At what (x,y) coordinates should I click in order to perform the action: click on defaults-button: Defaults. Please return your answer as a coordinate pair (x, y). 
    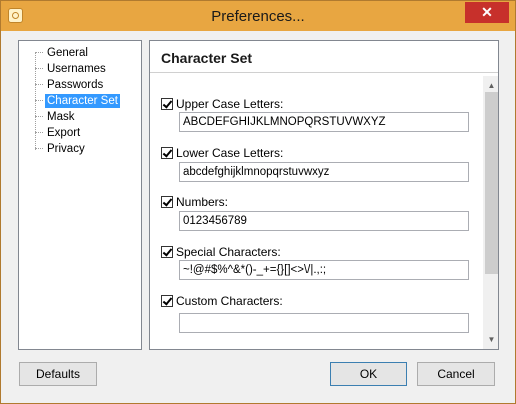
    Looking at the image, I should click on (58, 374).